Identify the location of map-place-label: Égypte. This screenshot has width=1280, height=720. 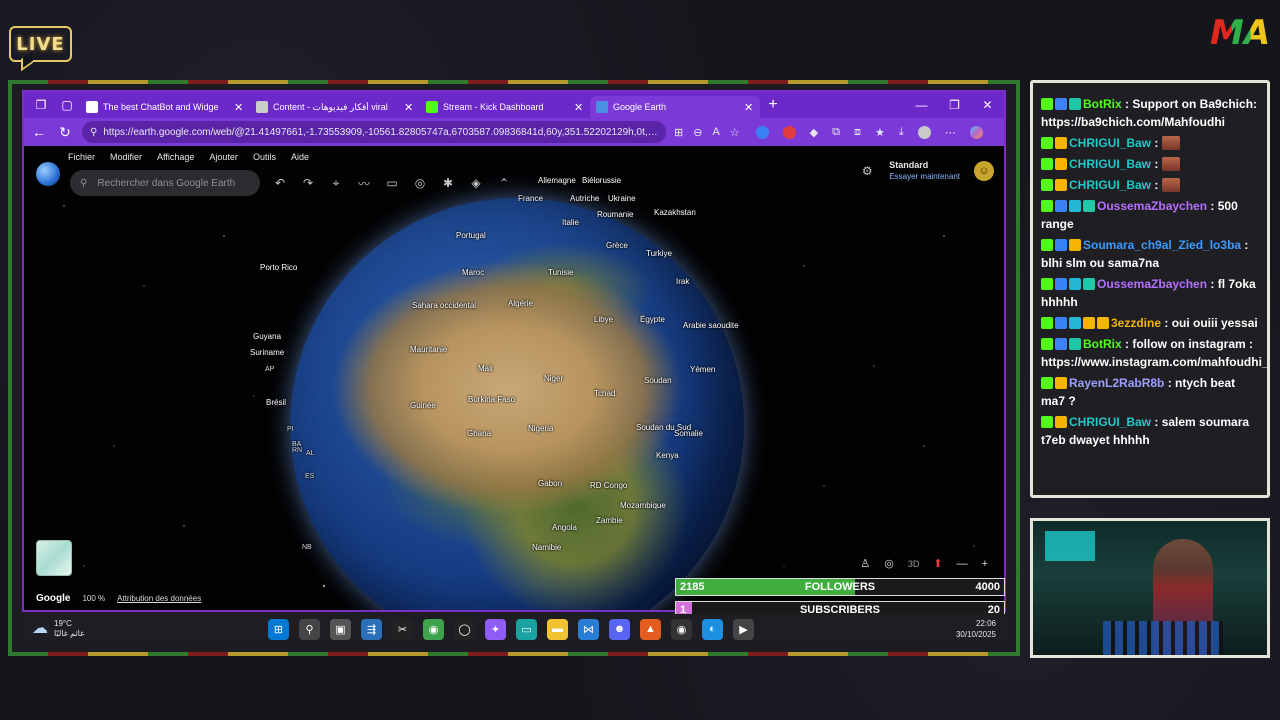
(652, 319).